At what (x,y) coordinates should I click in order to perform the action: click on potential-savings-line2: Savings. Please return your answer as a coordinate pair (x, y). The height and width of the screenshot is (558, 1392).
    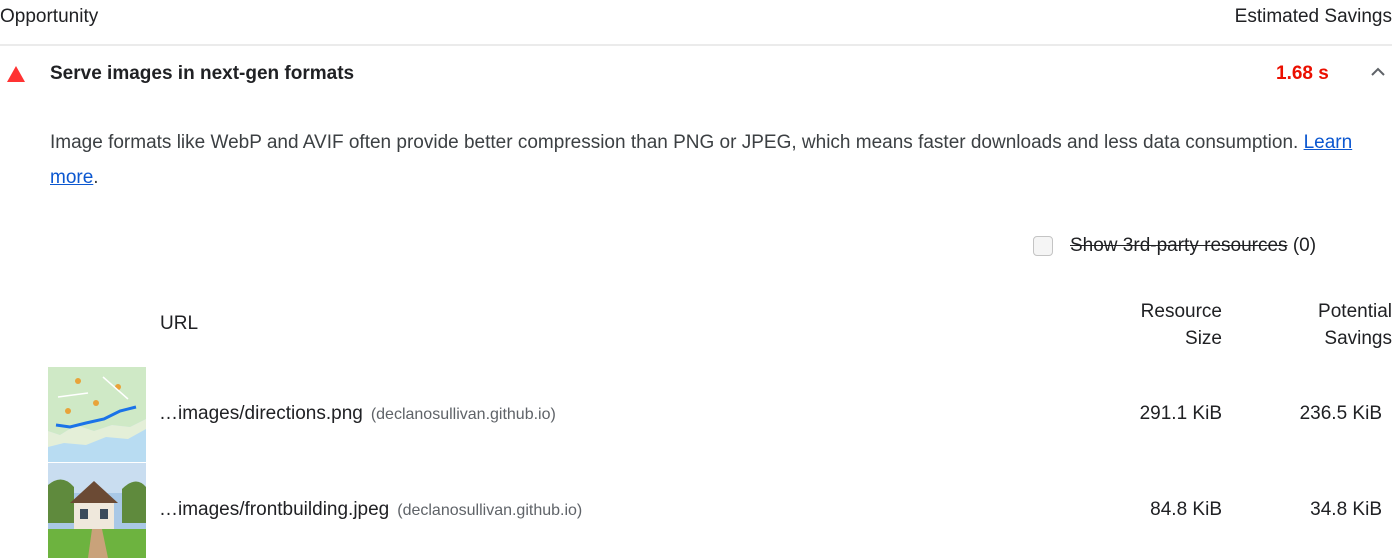
    Looking at the image, I should click on (1358, 338).